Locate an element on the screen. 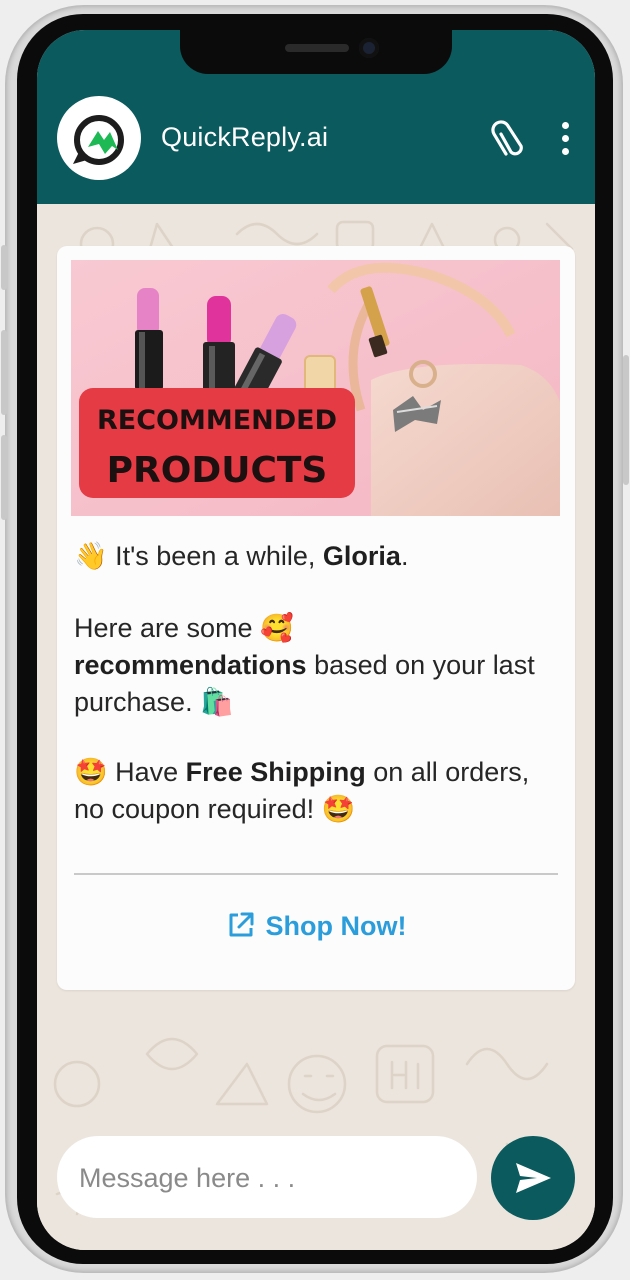 Image resolution: width=630 pixels, height=1280 pixels. send-button is located at coordinates (533, 1178).